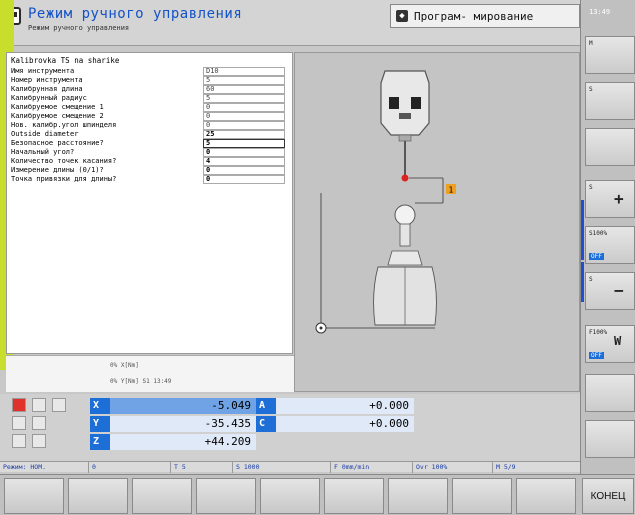 The image size is (635, 515). I want to click on form-row: Outside diameter 25, so click(151, 134).